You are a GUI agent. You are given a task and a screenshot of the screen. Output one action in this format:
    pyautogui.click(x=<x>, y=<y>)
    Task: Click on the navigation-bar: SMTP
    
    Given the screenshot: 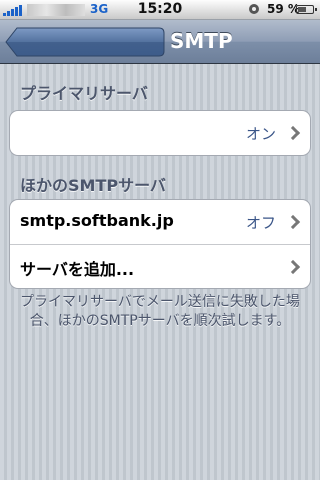 What is the action you would take?
    pyautogui.click(x=160, y=42)
    